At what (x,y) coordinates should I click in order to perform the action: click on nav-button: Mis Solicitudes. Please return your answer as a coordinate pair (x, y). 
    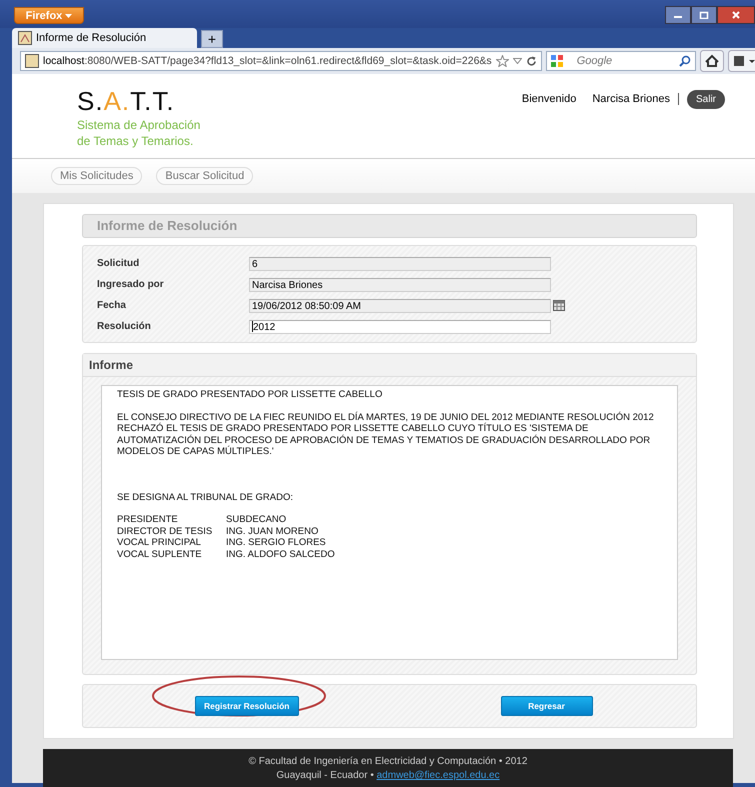
    Looking at the image, I should click on (96, 176).